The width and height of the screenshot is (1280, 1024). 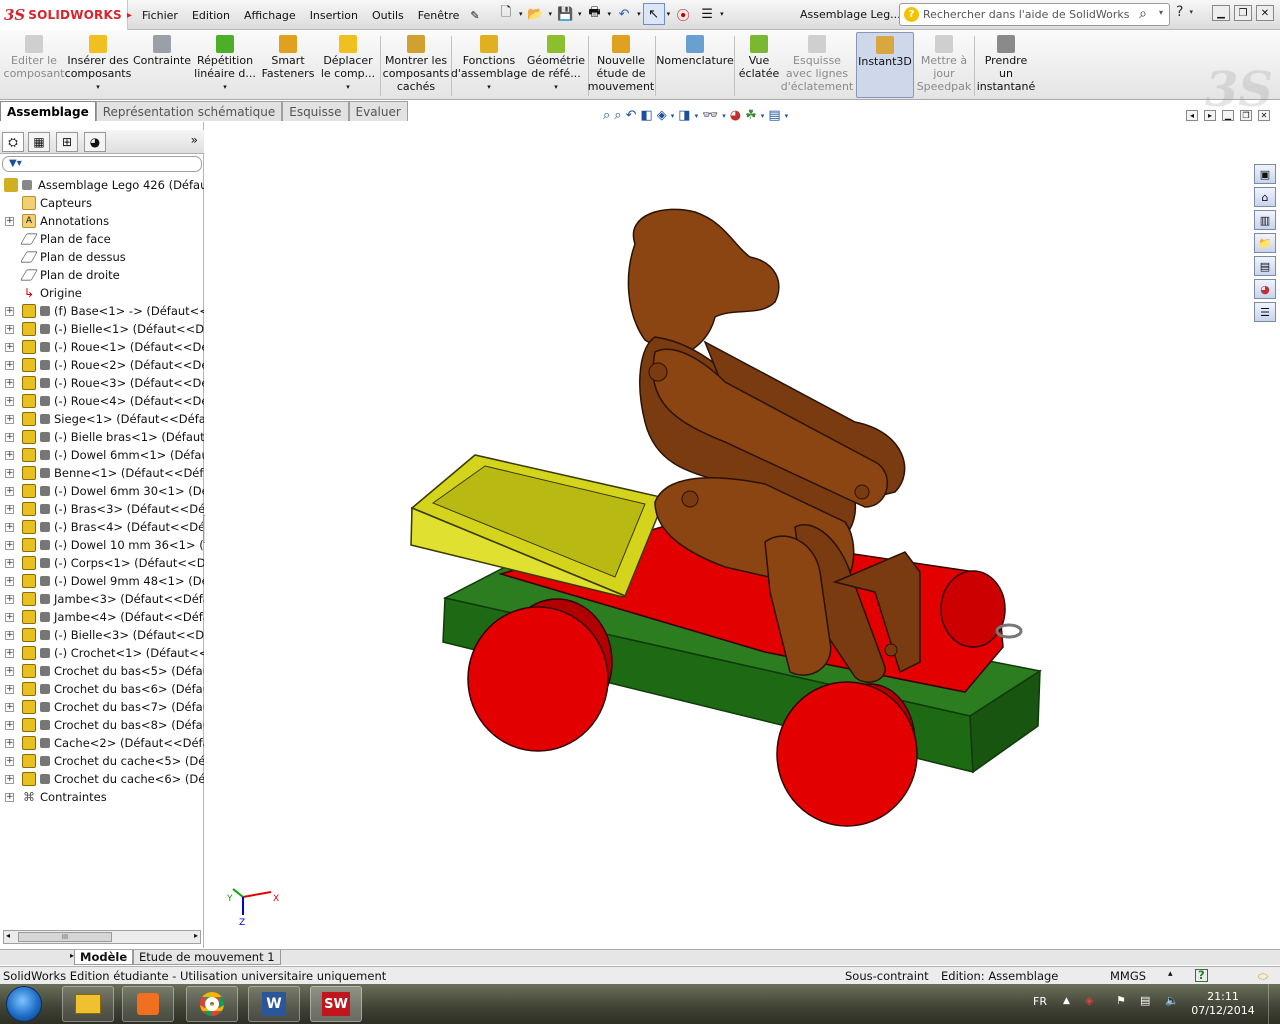 What do you see at coordinates (288, 65) in the screenshot?
I see `smart-fasteners-button: Smart Fasteners` at bounding box center [288, 65].